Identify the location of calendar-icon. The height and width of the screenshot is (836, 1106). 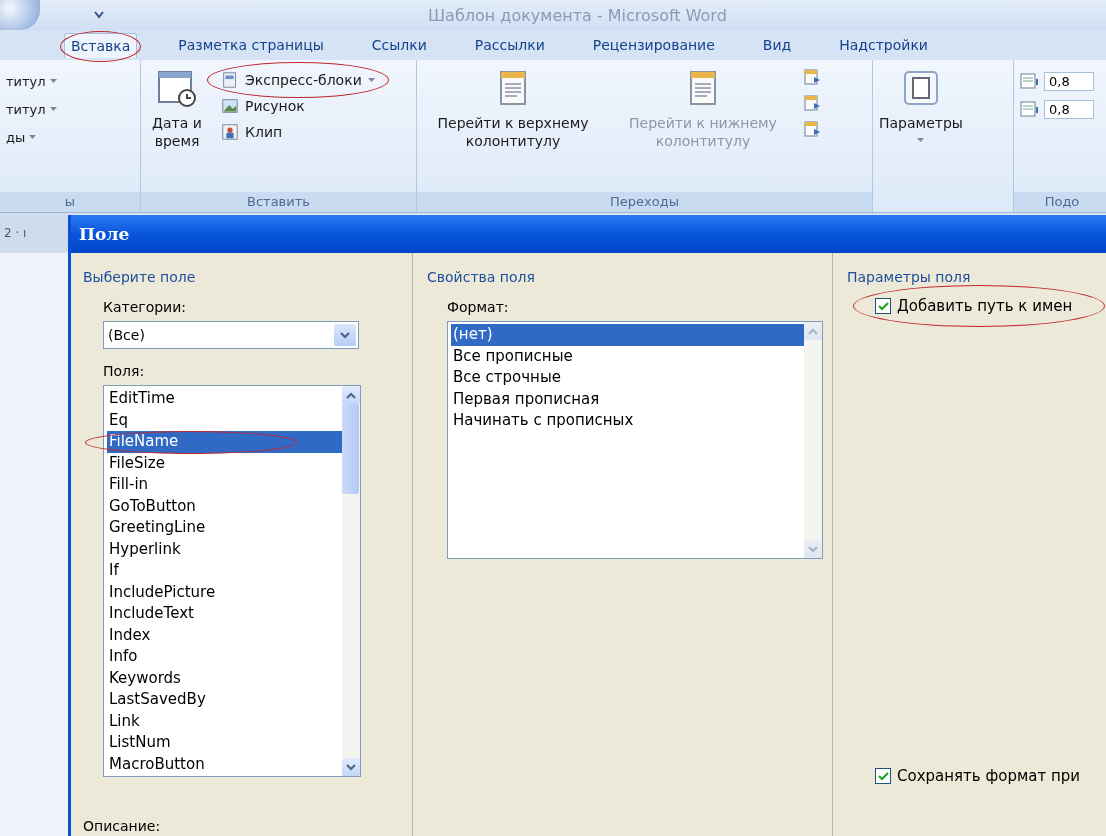
(177, 88).